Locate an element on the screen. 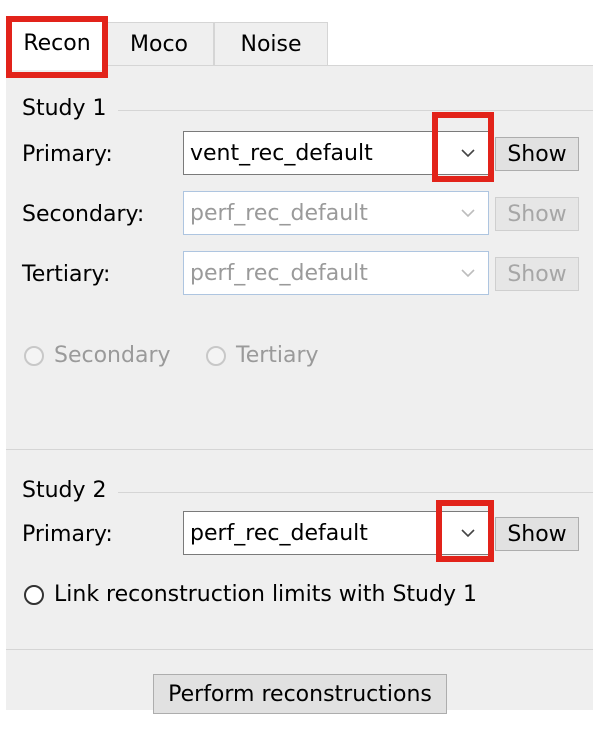  study1-primary-combo: vent_rec_default is located at coordinates (336, 153).